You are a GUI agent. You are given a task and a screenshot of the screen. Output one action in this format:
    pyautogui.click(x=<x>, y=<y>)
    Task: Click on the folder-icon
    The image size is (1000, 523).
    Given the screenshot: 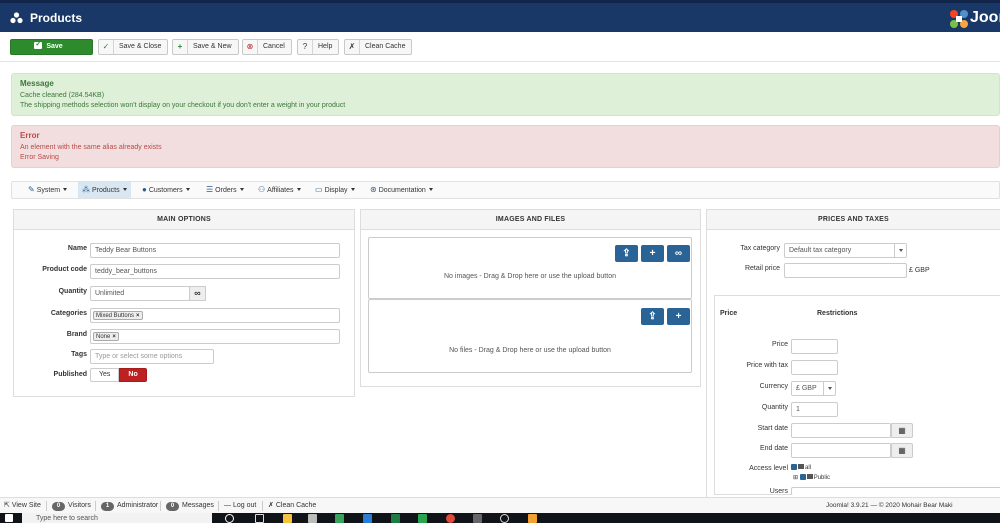 What is the action you would take?
    pyautogui.click(x=809, y=476)
    